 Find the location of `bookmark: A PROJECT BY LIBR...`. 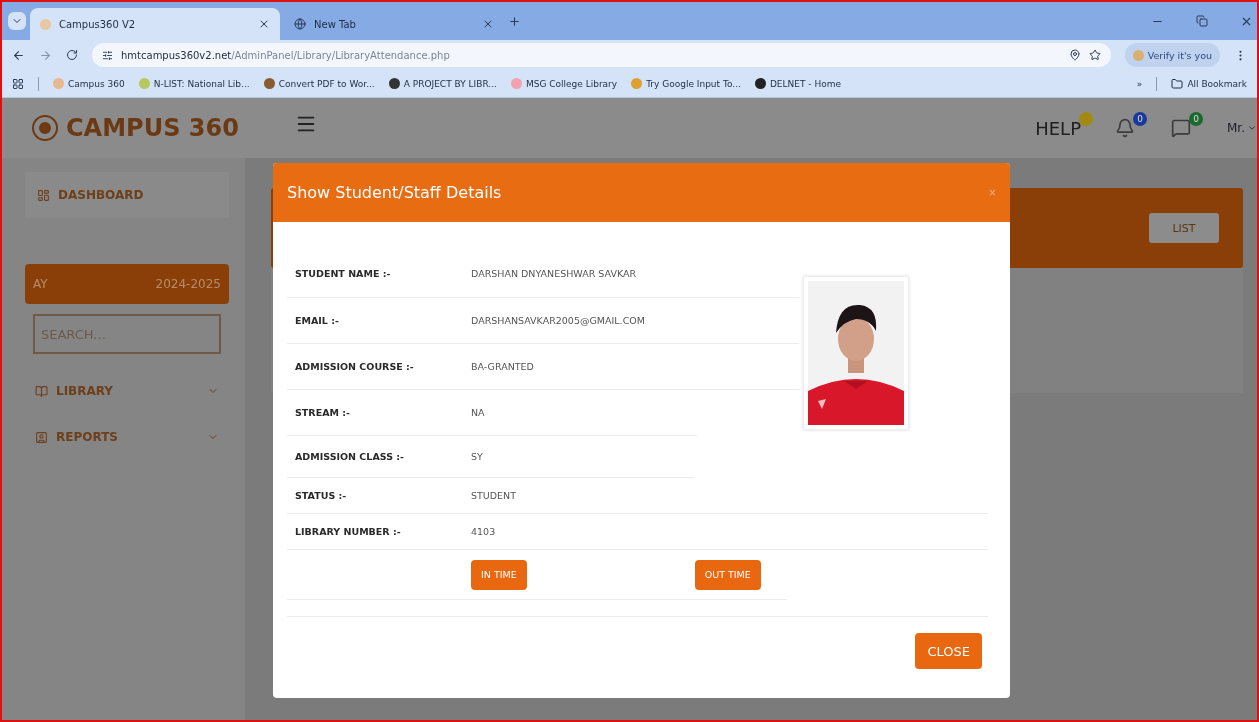

bookmark: A PROJECT BY LIBR... is located at coordinates (442, 83).